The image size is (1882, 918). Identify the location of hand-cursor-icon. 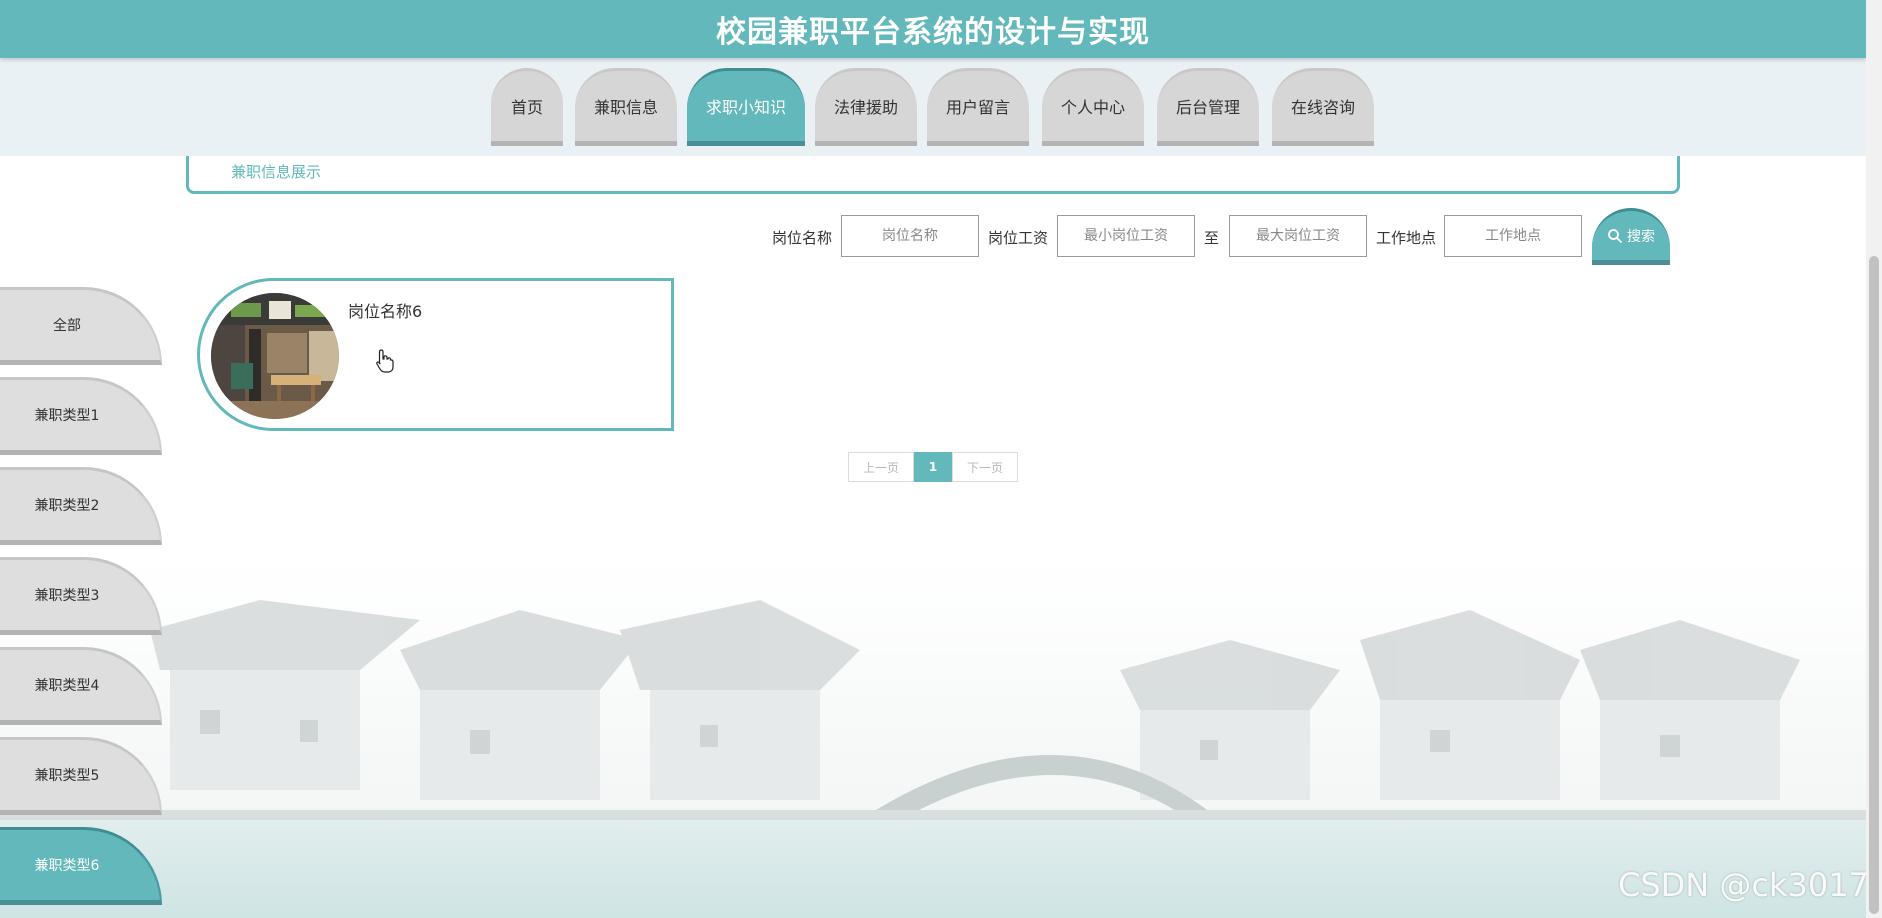
(385, 361).